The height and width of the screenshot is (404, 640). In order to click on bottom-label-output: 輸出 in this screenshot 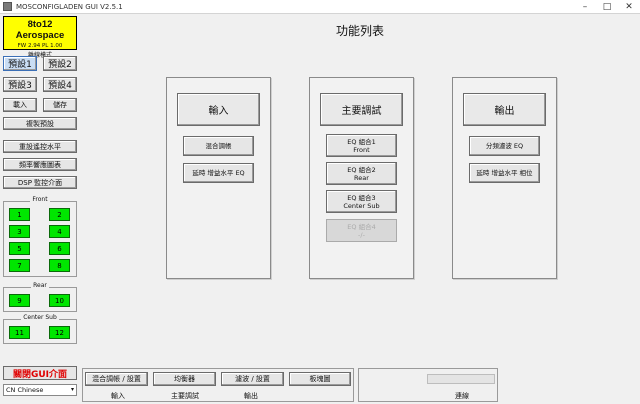, I will do `click(251, 396)`.